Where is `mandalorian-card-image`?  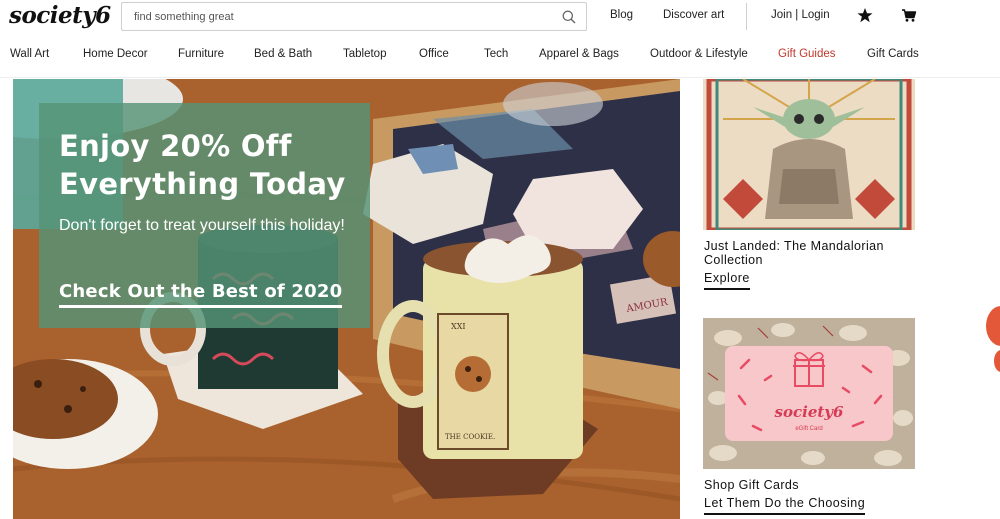 mandalorian-card-image is located at coordinates (809, 154).